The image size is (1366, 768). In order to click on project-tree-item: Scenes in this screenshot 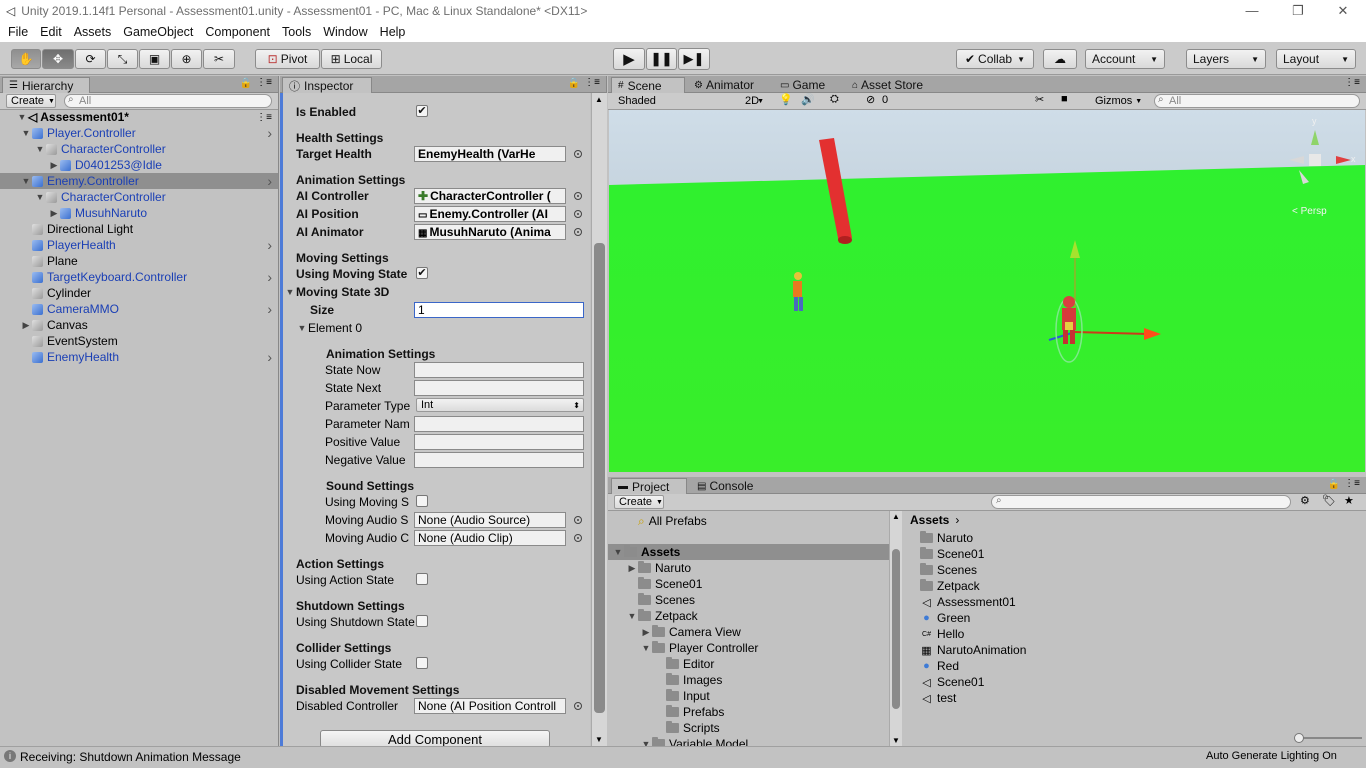, I will do `click(748, 600)`.